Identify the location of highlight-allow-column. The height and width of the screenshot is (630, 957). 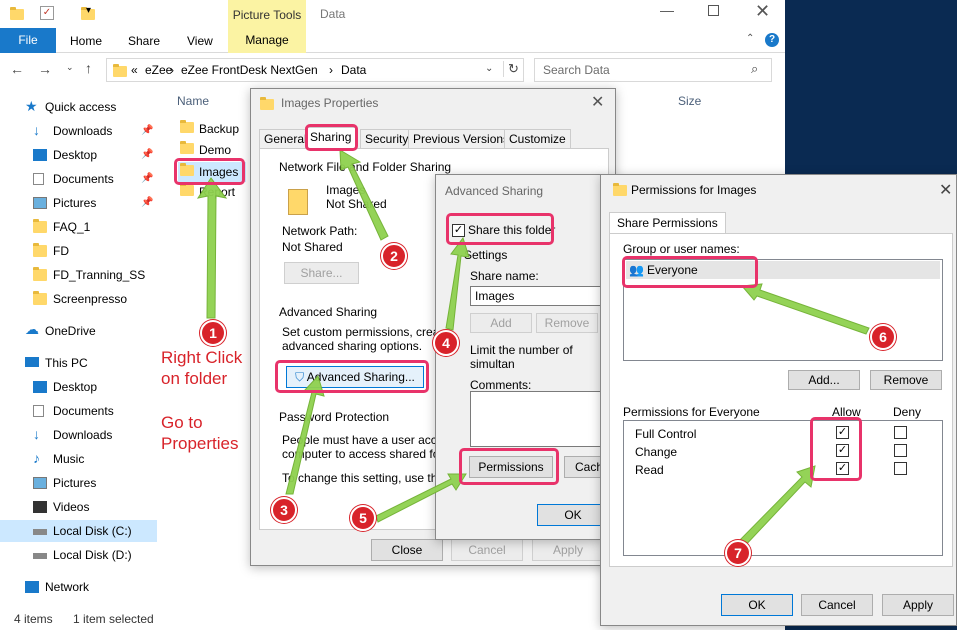
(836, 449).